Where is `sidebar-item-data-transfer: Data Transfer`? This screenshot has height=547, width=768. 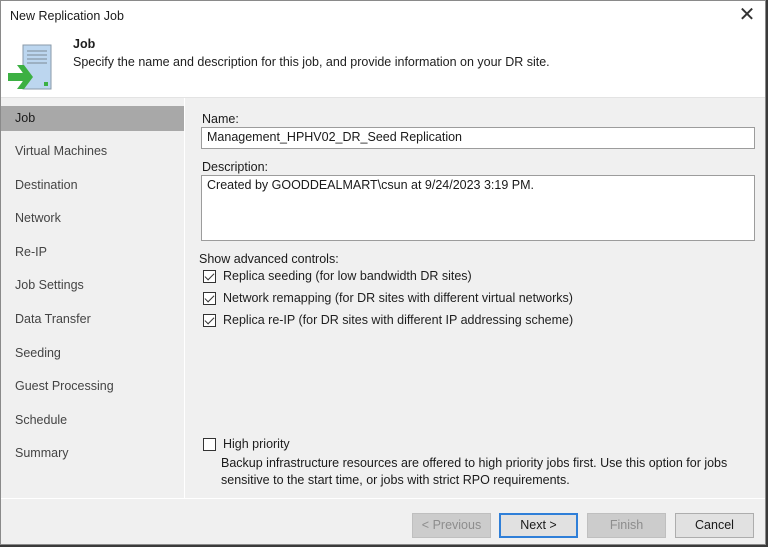 sidebar-item-data-transfer: Data Transfer is located at coordinates (92, 320).